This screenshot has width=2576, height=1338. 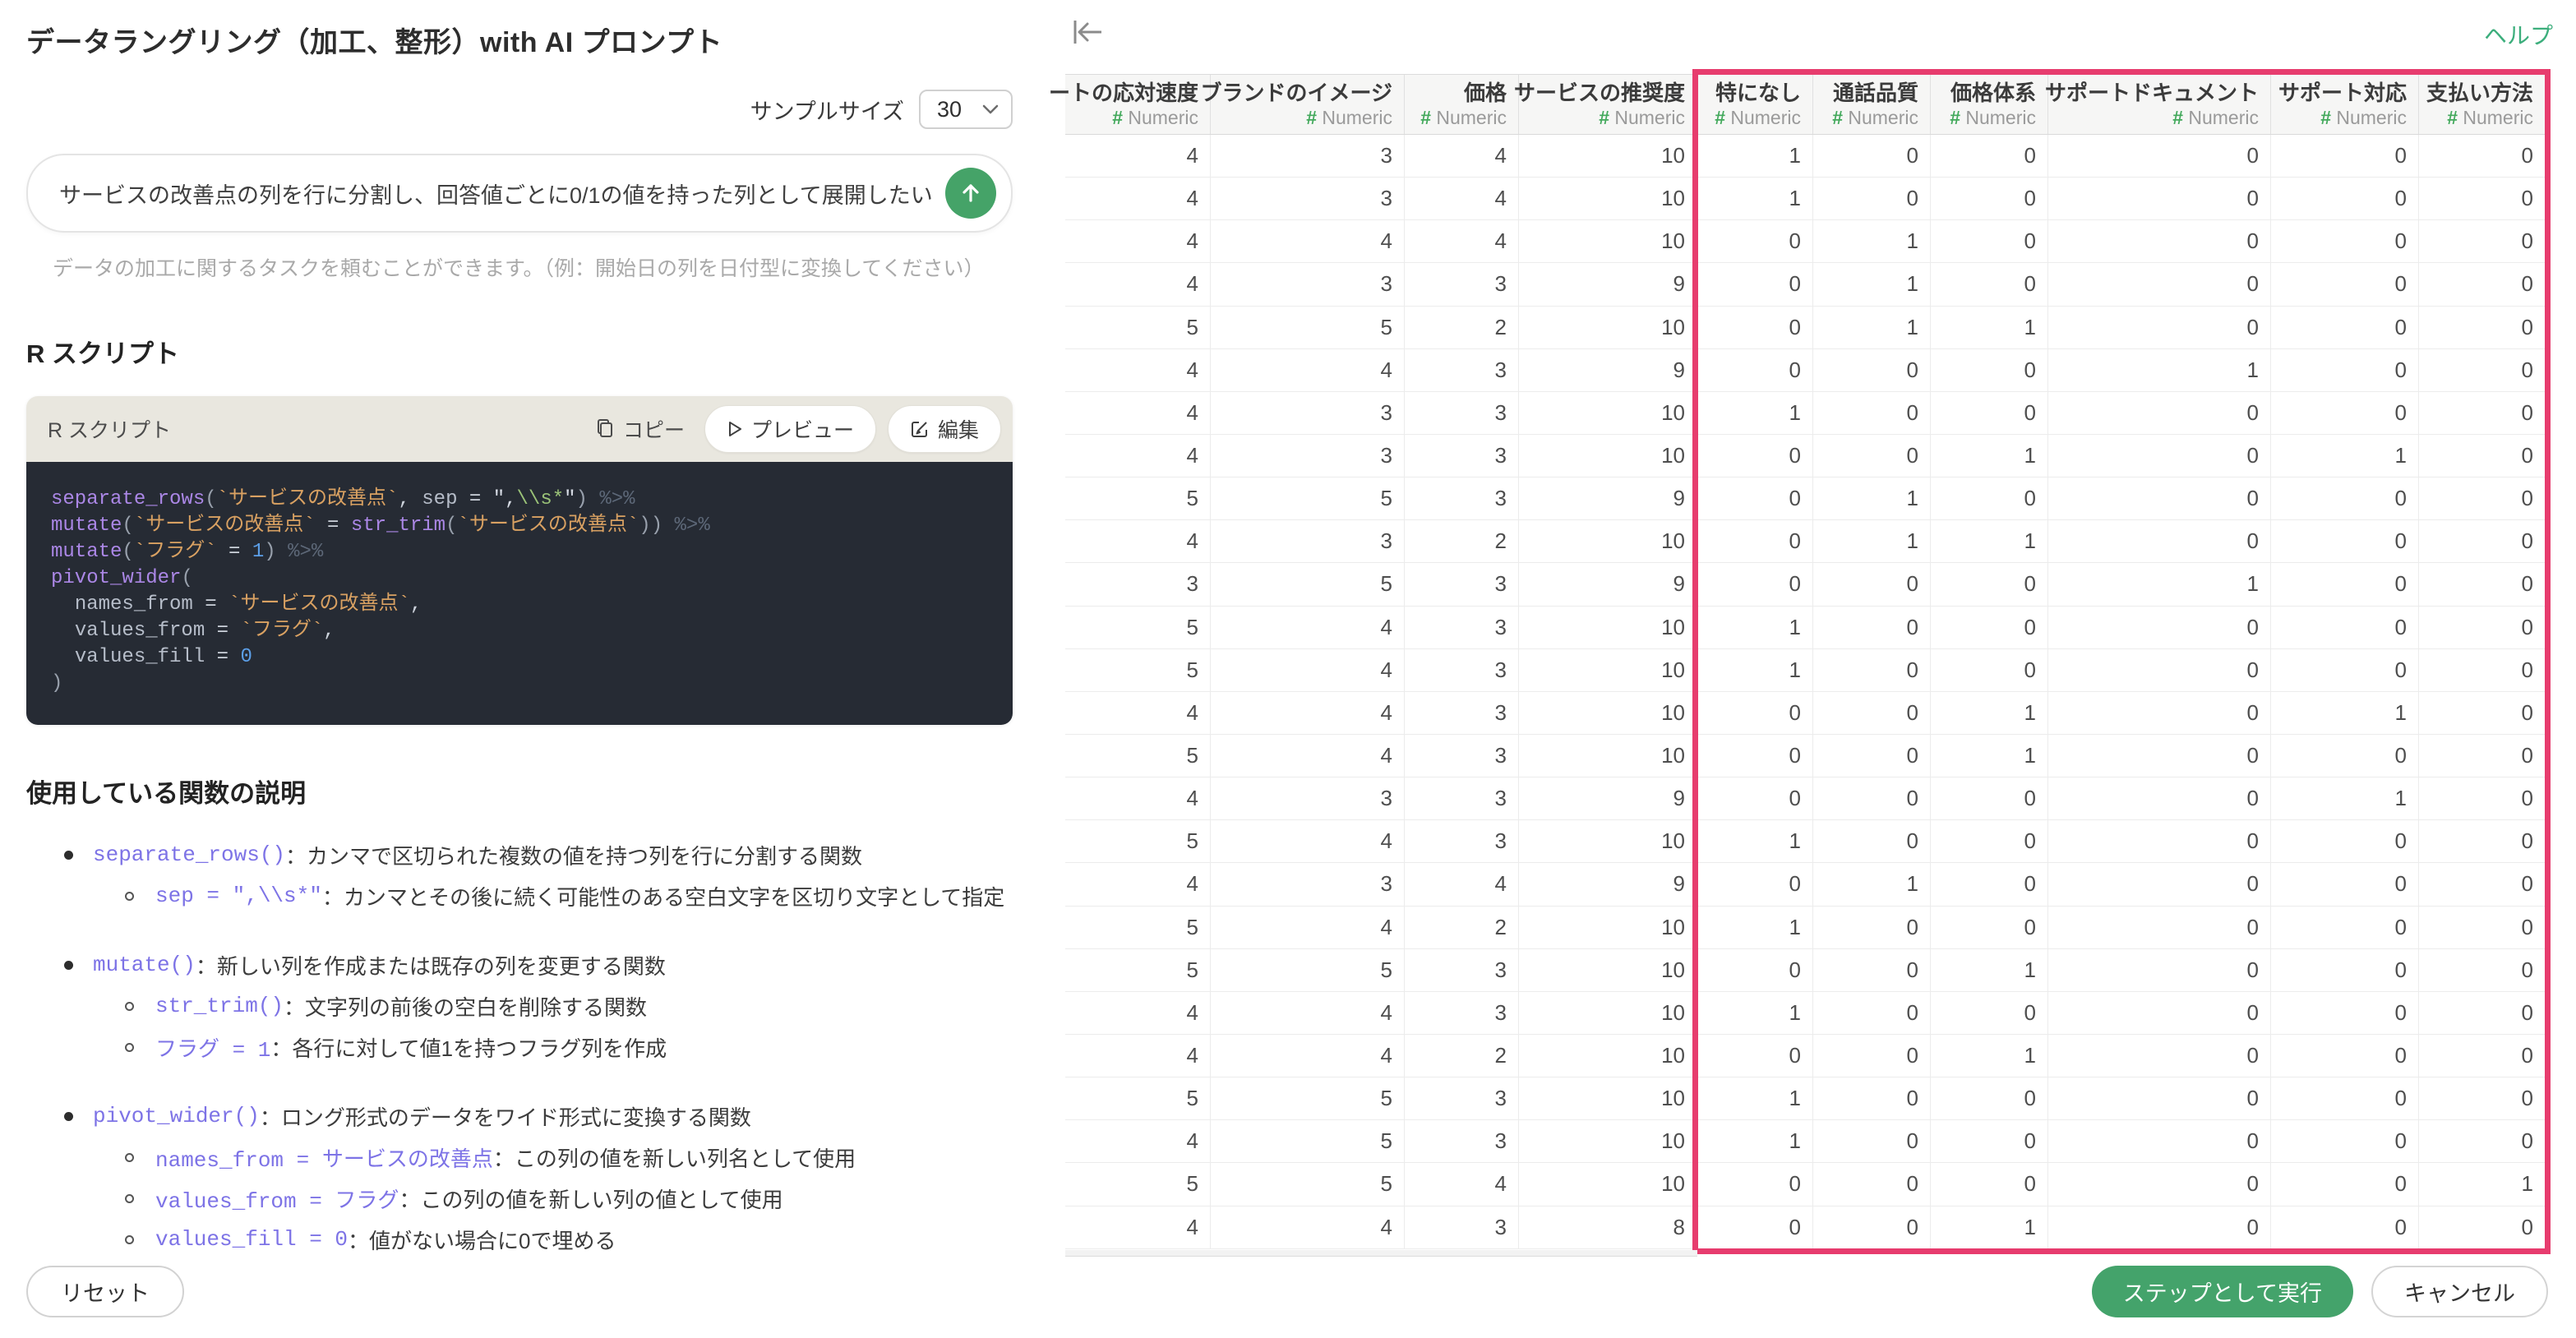 What do you see at coordinates (1805, 1056) in the screenshot?
I see `table-row: 4 4 2 10 0 0 1 0 0 0` at bounding box center [1805, 1056].